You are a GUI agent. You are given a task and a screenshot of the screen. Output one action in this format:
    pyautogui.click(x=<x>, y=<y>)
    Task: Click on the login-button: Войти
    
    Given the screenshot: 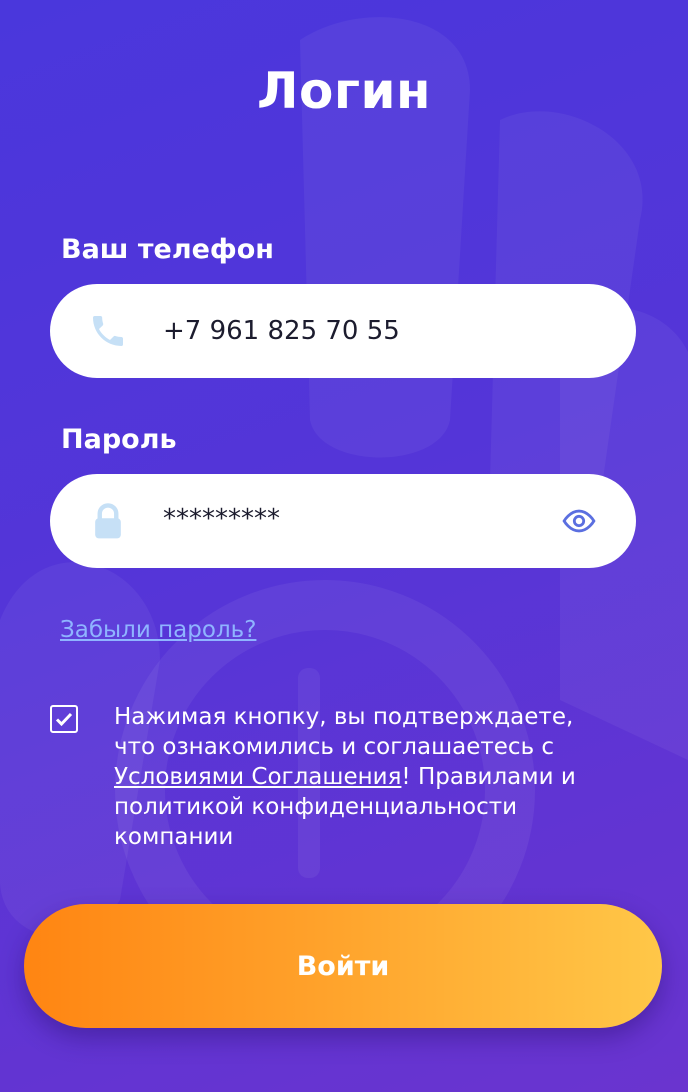 What is the action you would take?
    pyautogui.click(x=343, y=966)
    